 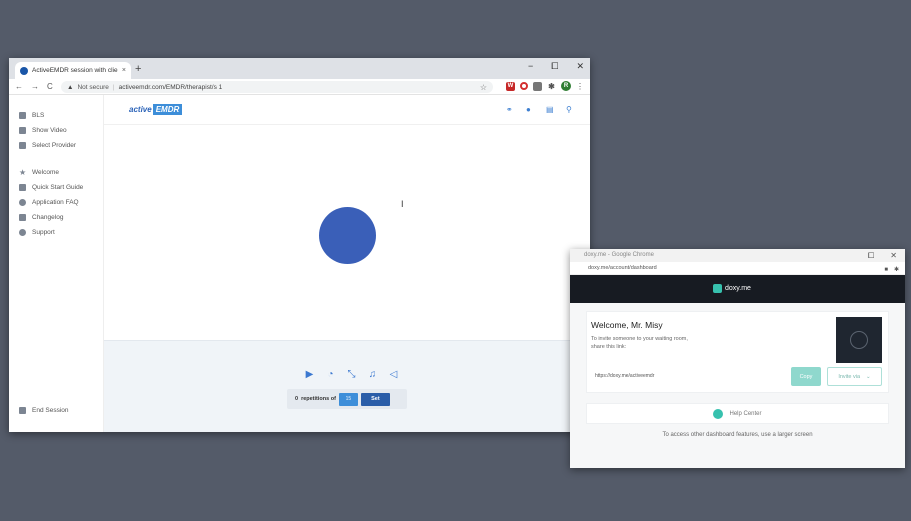 What do you see at coordinates (393, 374) in the screenshot?
I see `volume-icon: ◁` at bounding box center [393, 374].